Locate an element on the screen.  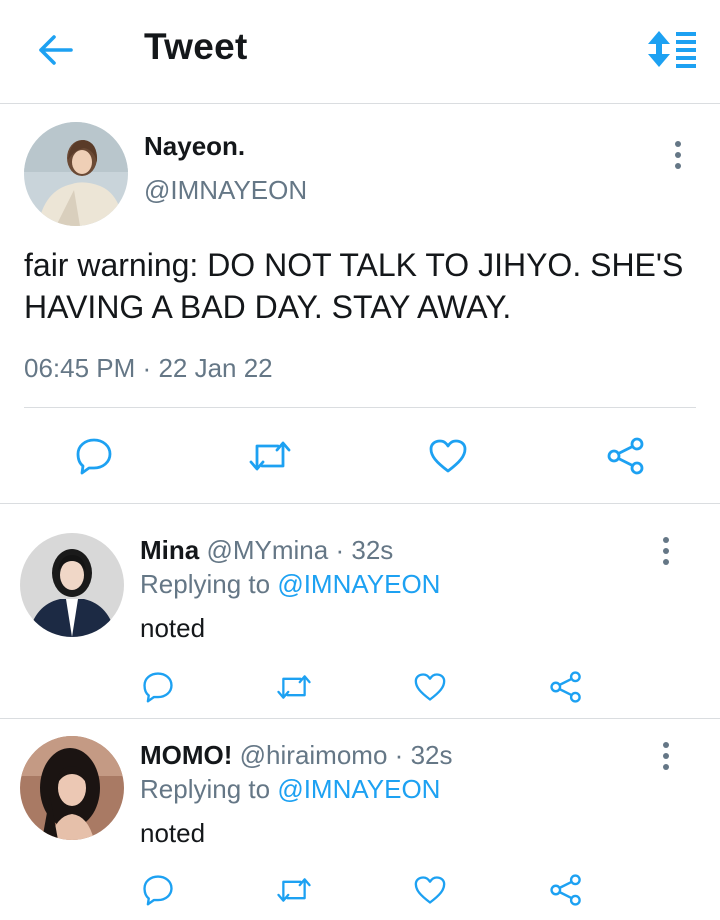
reply-header: Mina @MYmina · 32s is located at coordinates (266, 550).